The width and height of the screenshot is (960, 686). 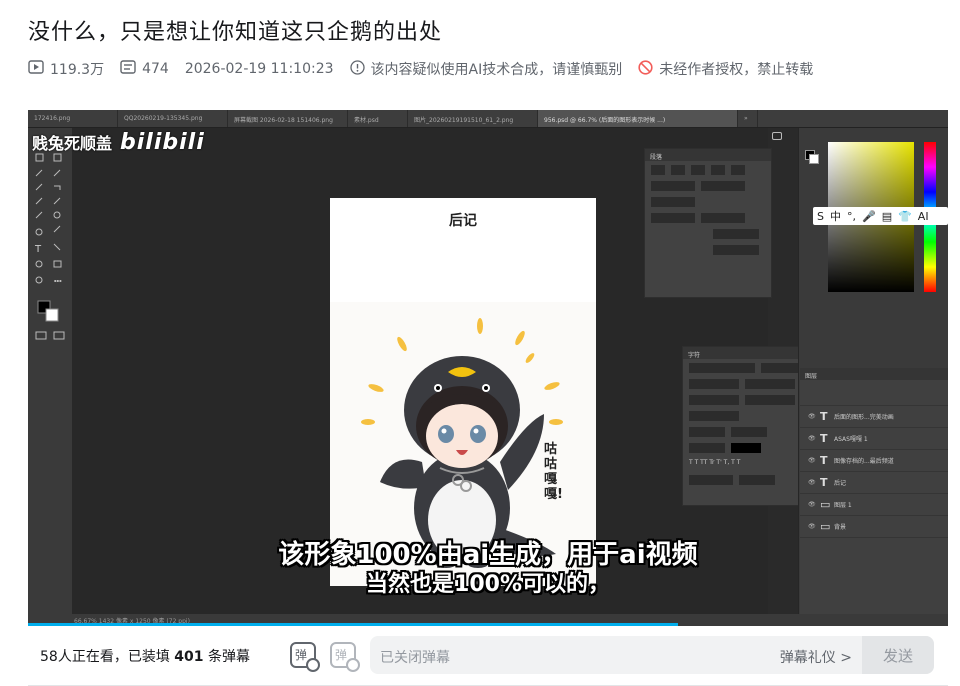 What do you see at coordinates (313, 665) in the screenshot?
I see `toggle-off-icon` at bounding box center [313, 665].